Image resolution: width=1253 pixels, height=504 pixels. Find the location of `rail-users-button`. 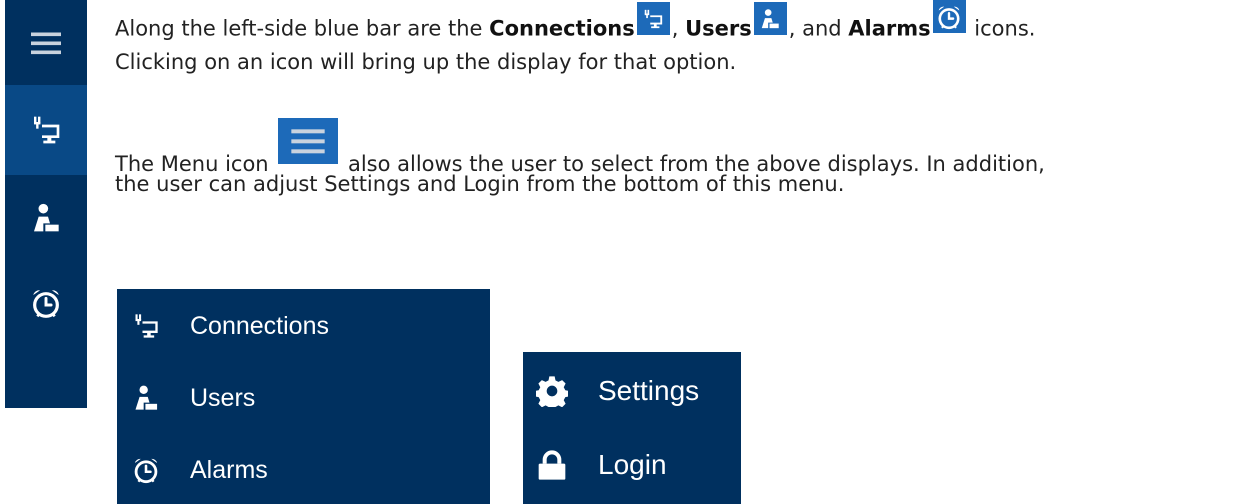

rail-users-button is located at coordinates (46, 217).